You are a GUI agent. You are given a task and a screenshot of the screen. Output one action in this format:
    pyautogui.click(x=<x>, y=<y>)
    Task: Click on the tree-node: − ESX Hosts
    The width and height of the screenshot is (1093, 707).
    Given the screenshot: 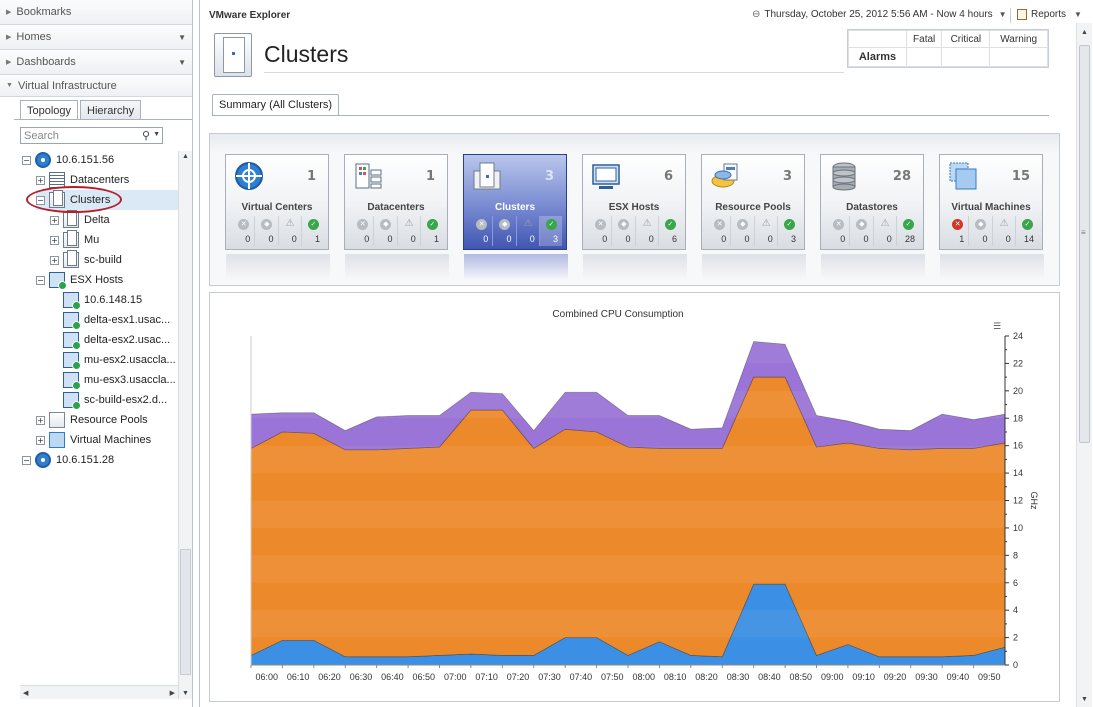 What is the action you would take?
    pyautogui.click(x=79, y=280)
    